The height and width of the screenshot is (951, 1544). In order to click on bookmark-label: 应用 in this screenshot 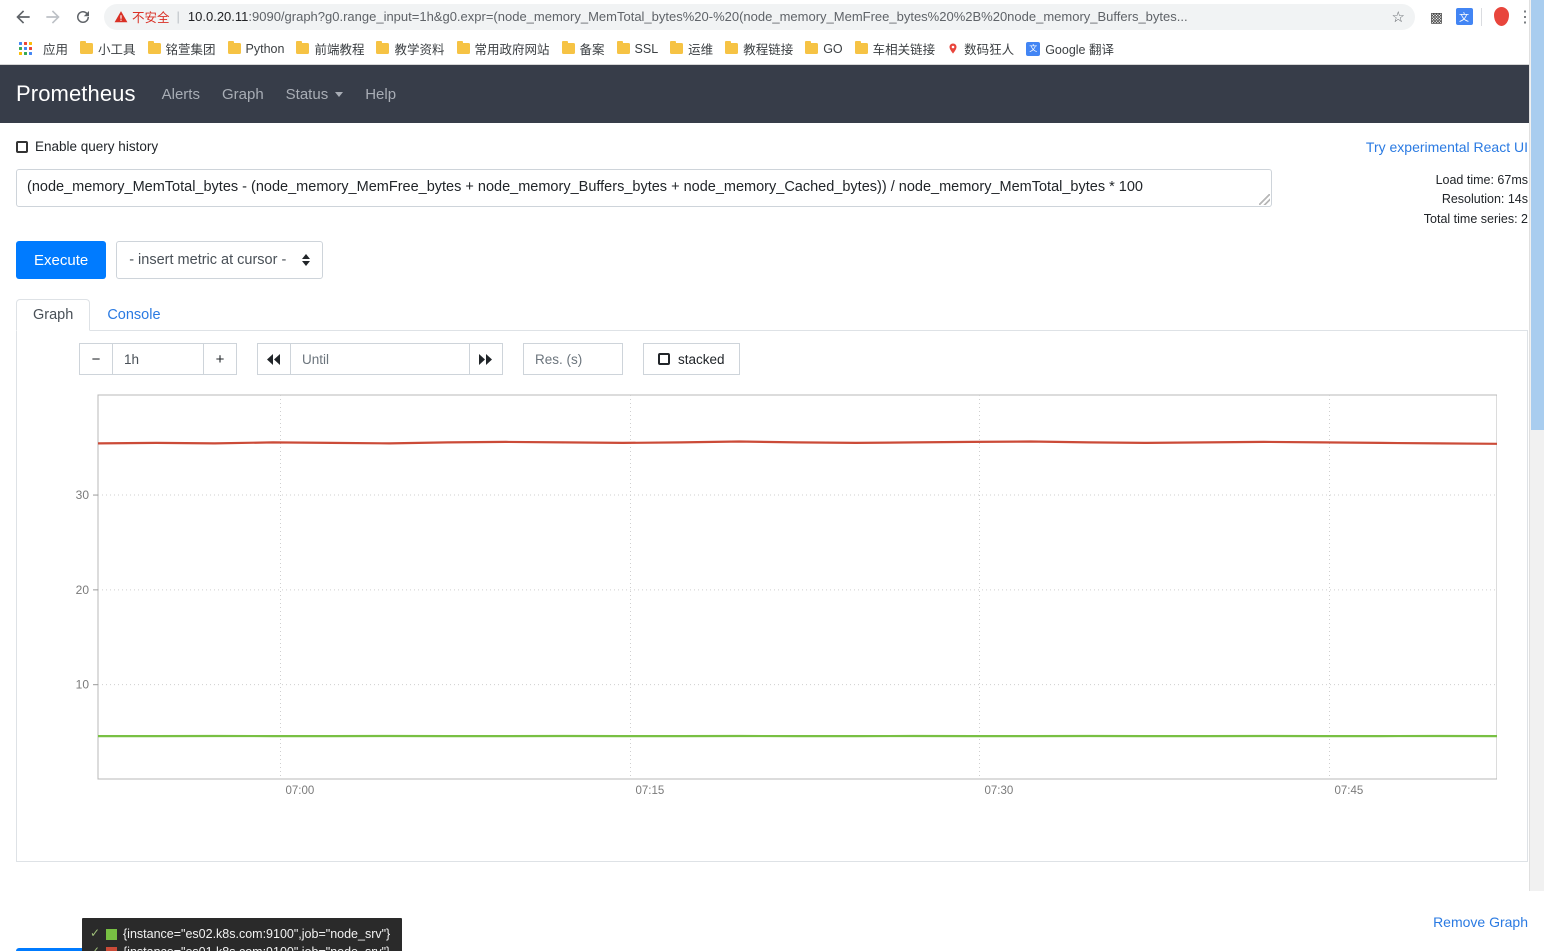, I will do `click(56, 50)`.